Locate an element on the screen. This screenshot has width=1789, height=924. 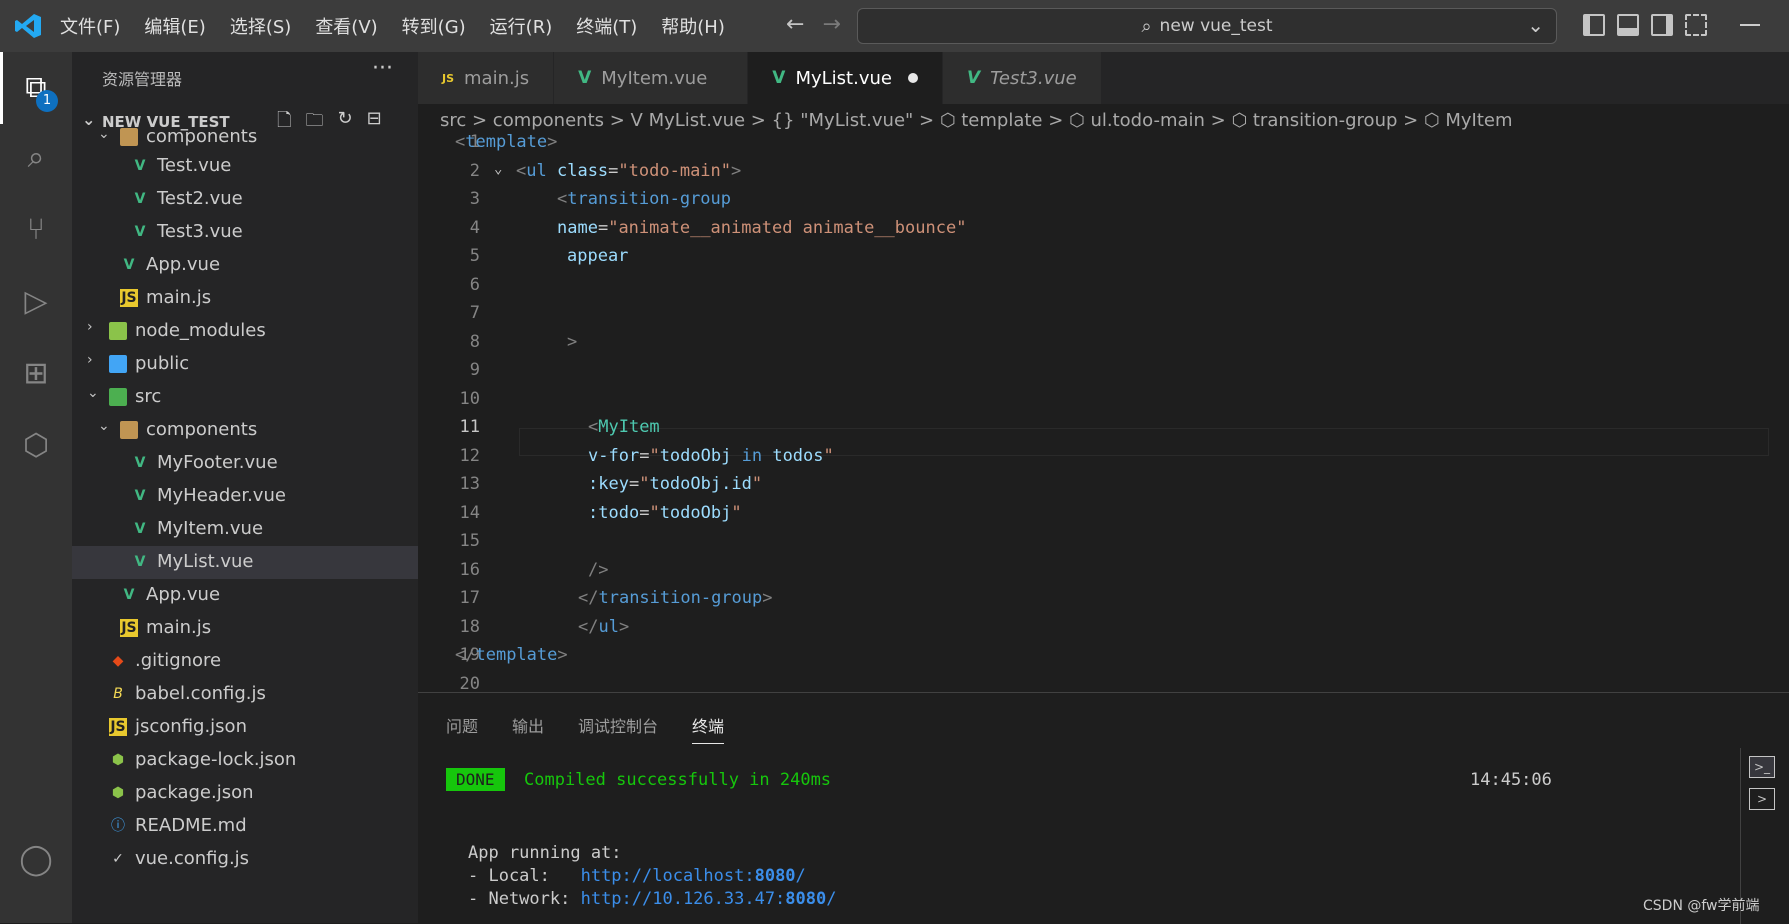
file-tree-item: › node_modules is located at coordinates (245, 331).